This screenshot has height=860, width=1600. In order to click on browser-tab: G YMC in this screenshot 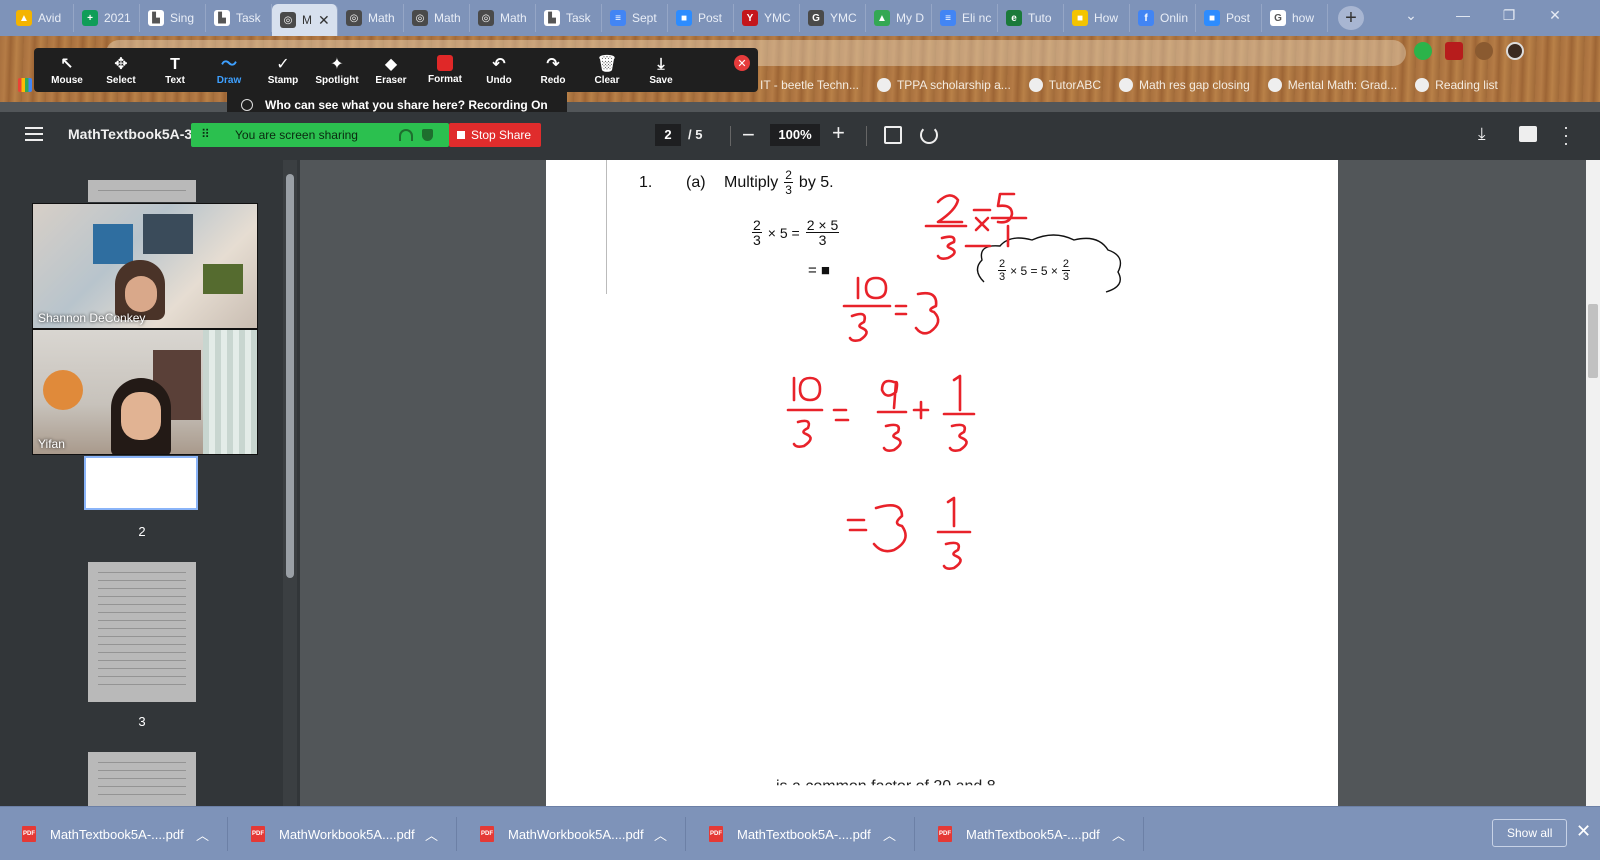, I will do `click(833, 18)`.